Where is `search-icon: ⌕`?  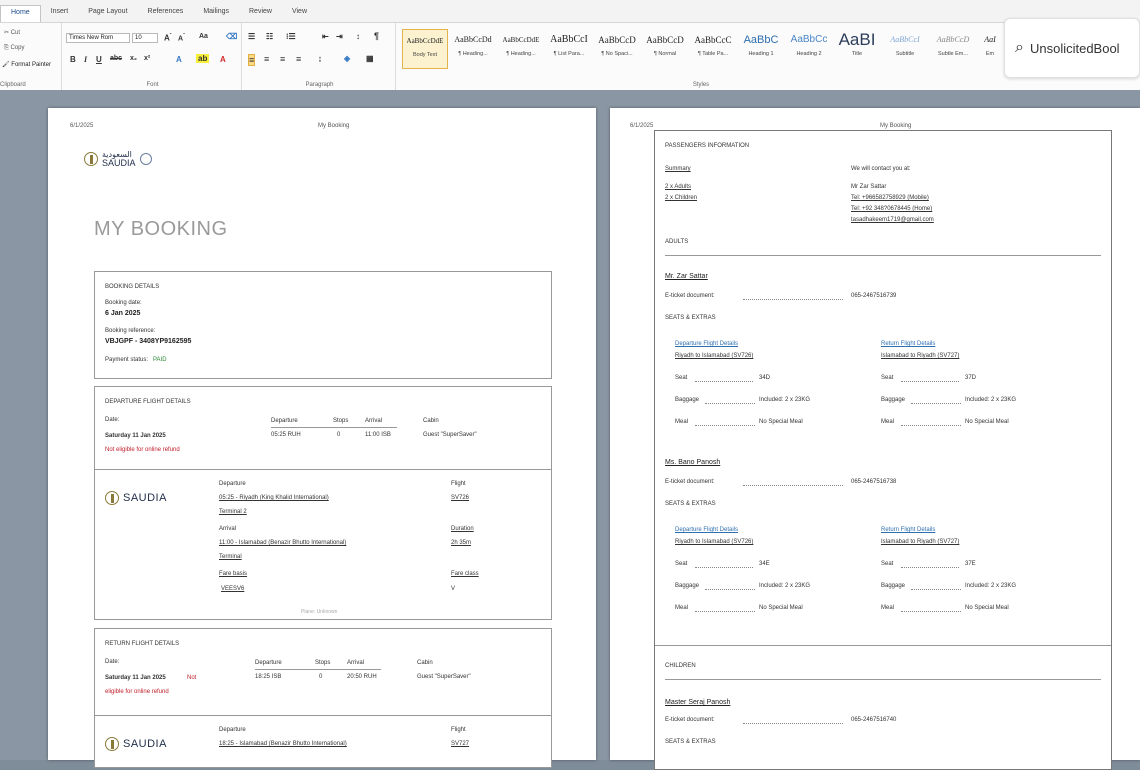 search-icon: ⌕ is located at coordinates (1019, 47).